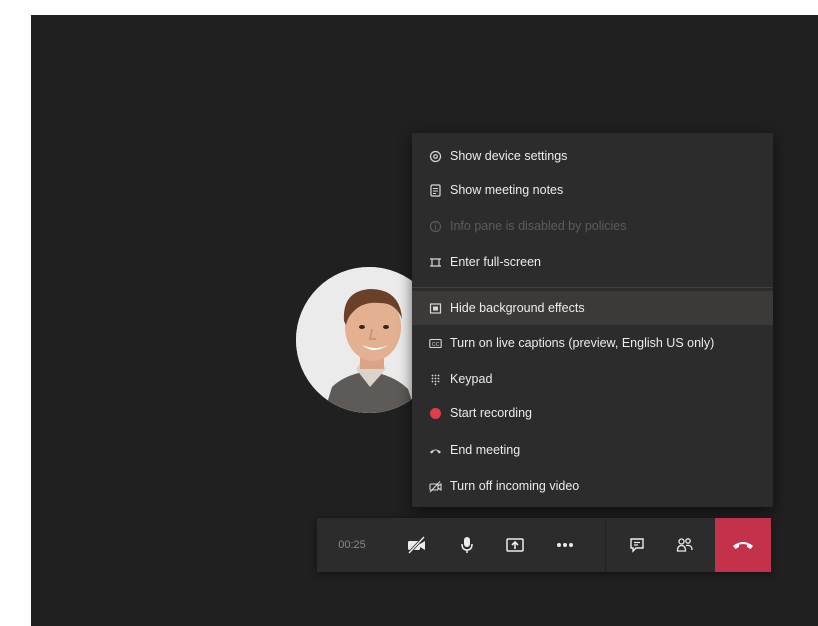  I want to click on menu-item-end-meeting: End meeting, so click(592, 450).